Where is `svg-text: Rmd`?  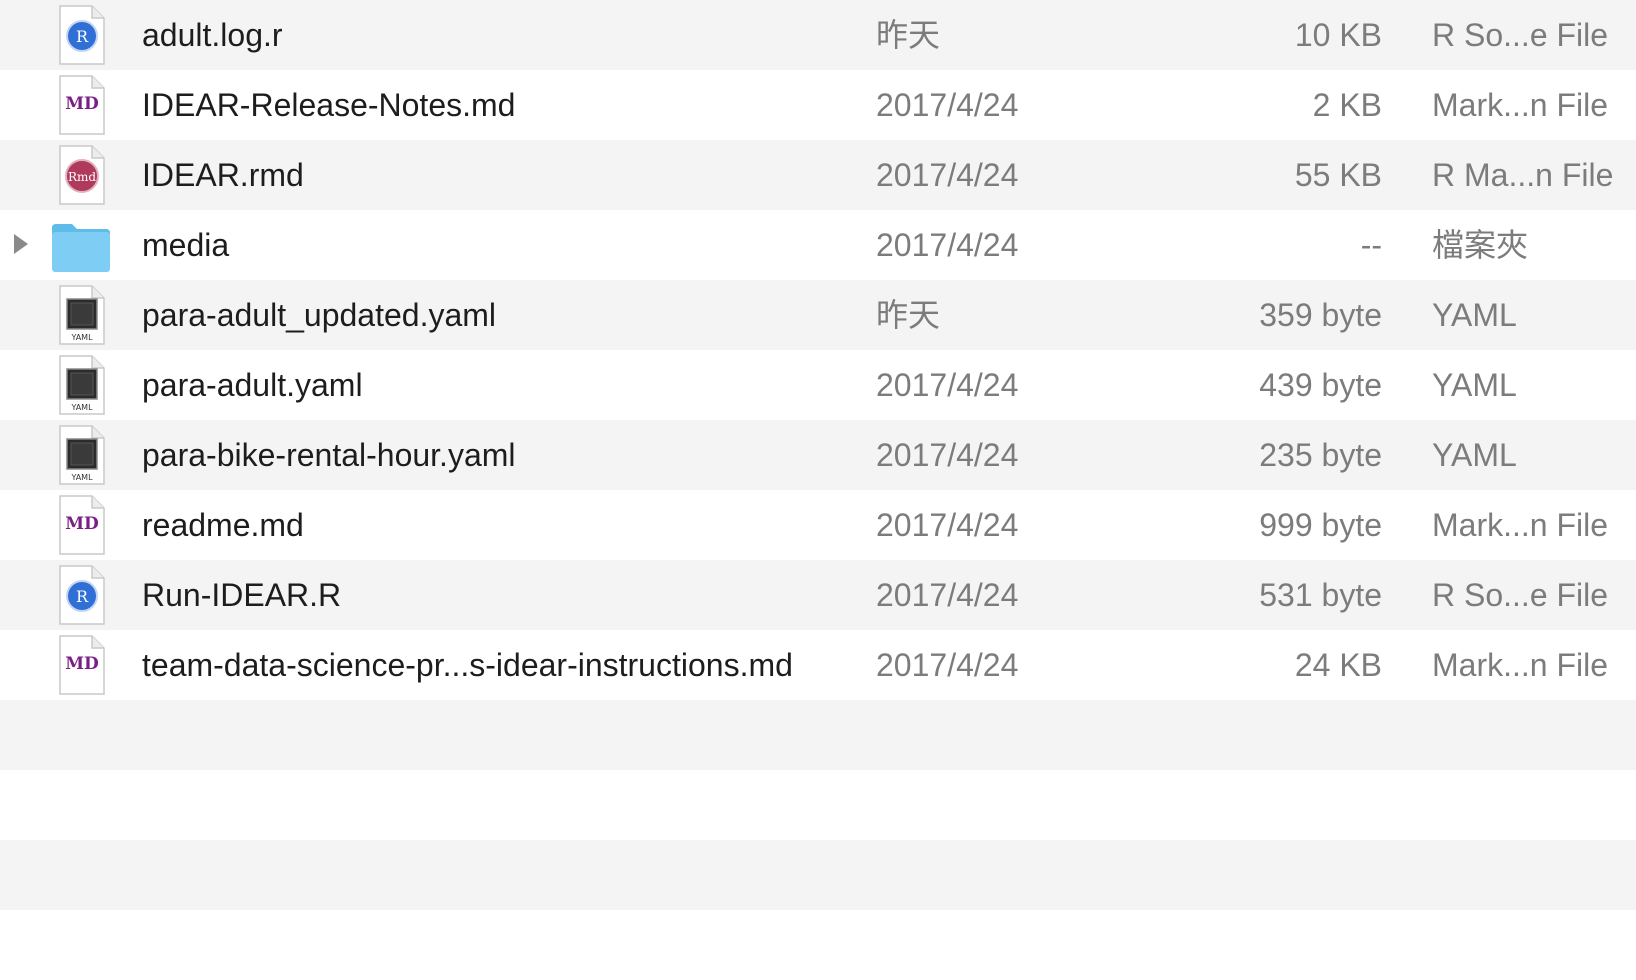 svg-text: Rmd is located at coordinates (82, 177).